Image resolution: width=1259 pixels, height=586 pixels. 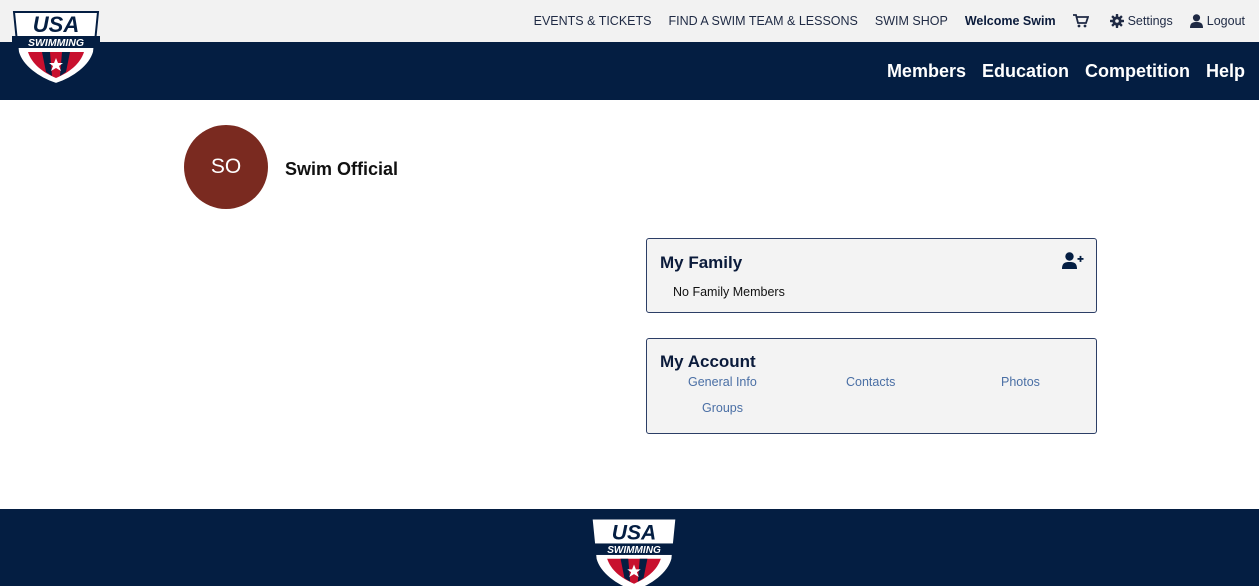 I want to click on nav-education: Education, so click(x=1025, y=71).